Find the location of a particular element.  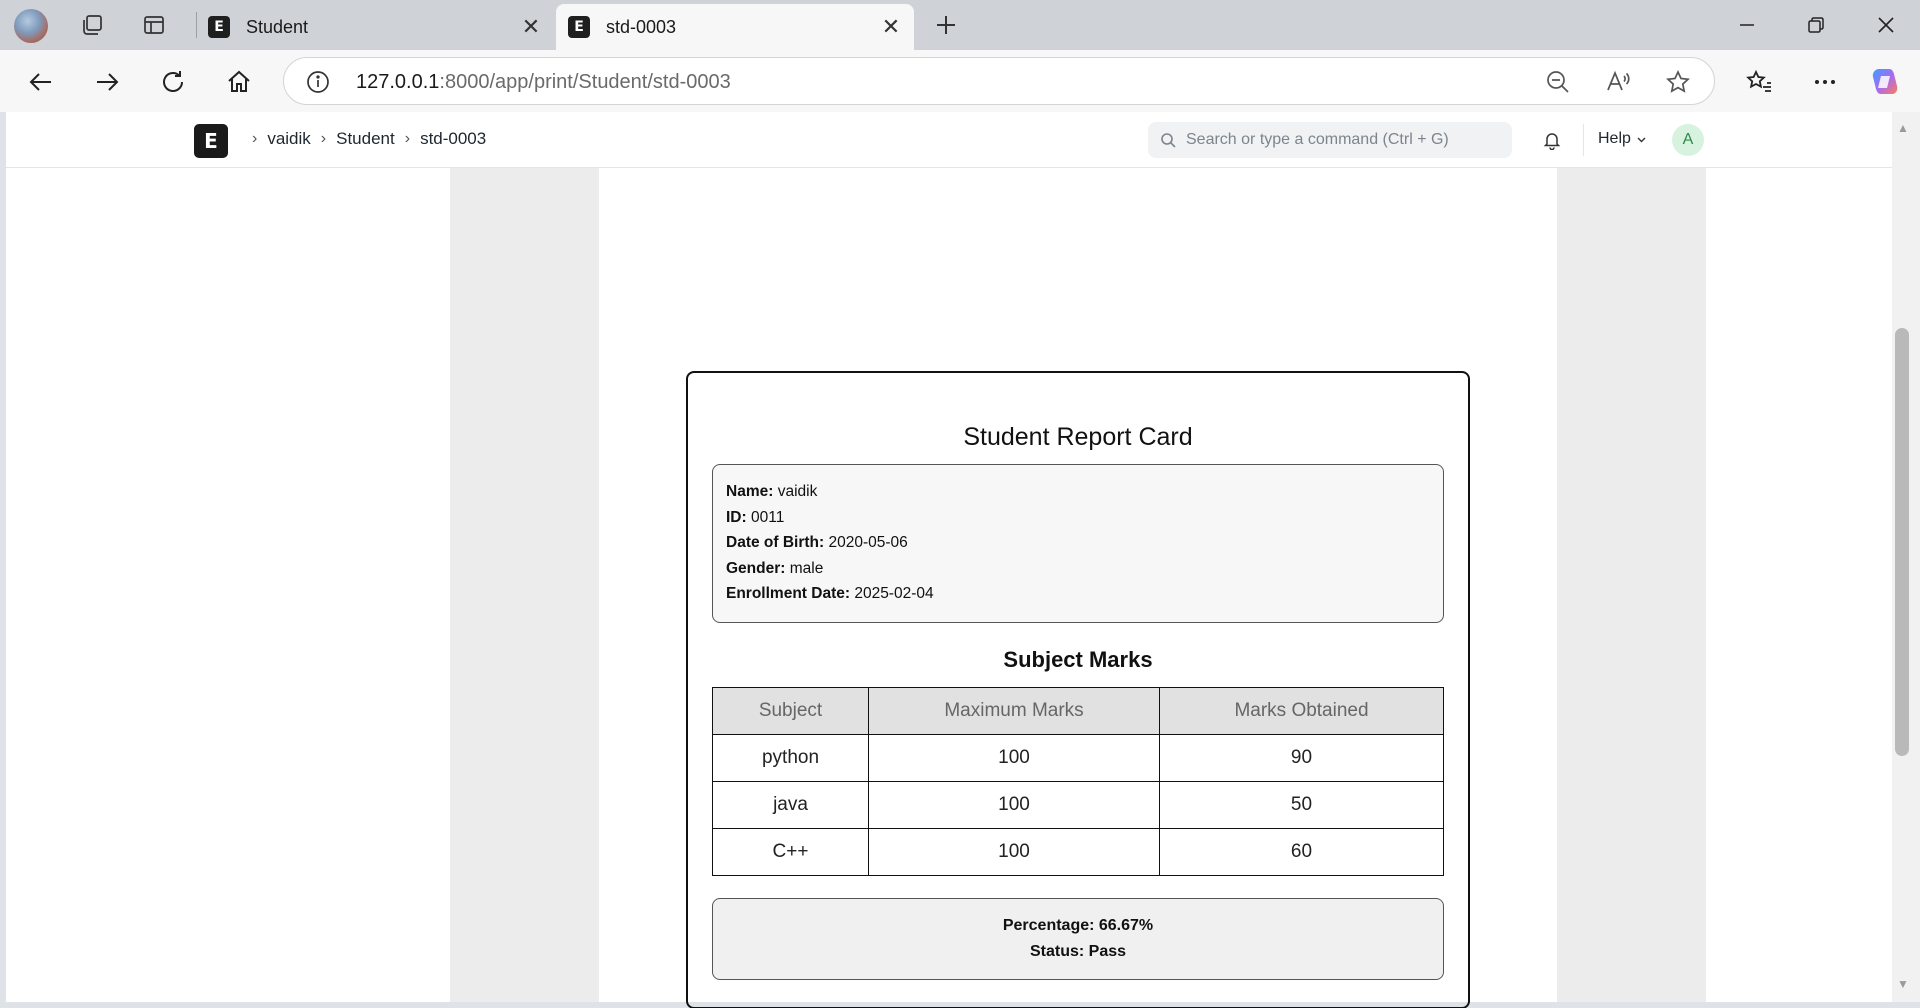

info-gender: Gender: male is located at coordinates (775, 568).